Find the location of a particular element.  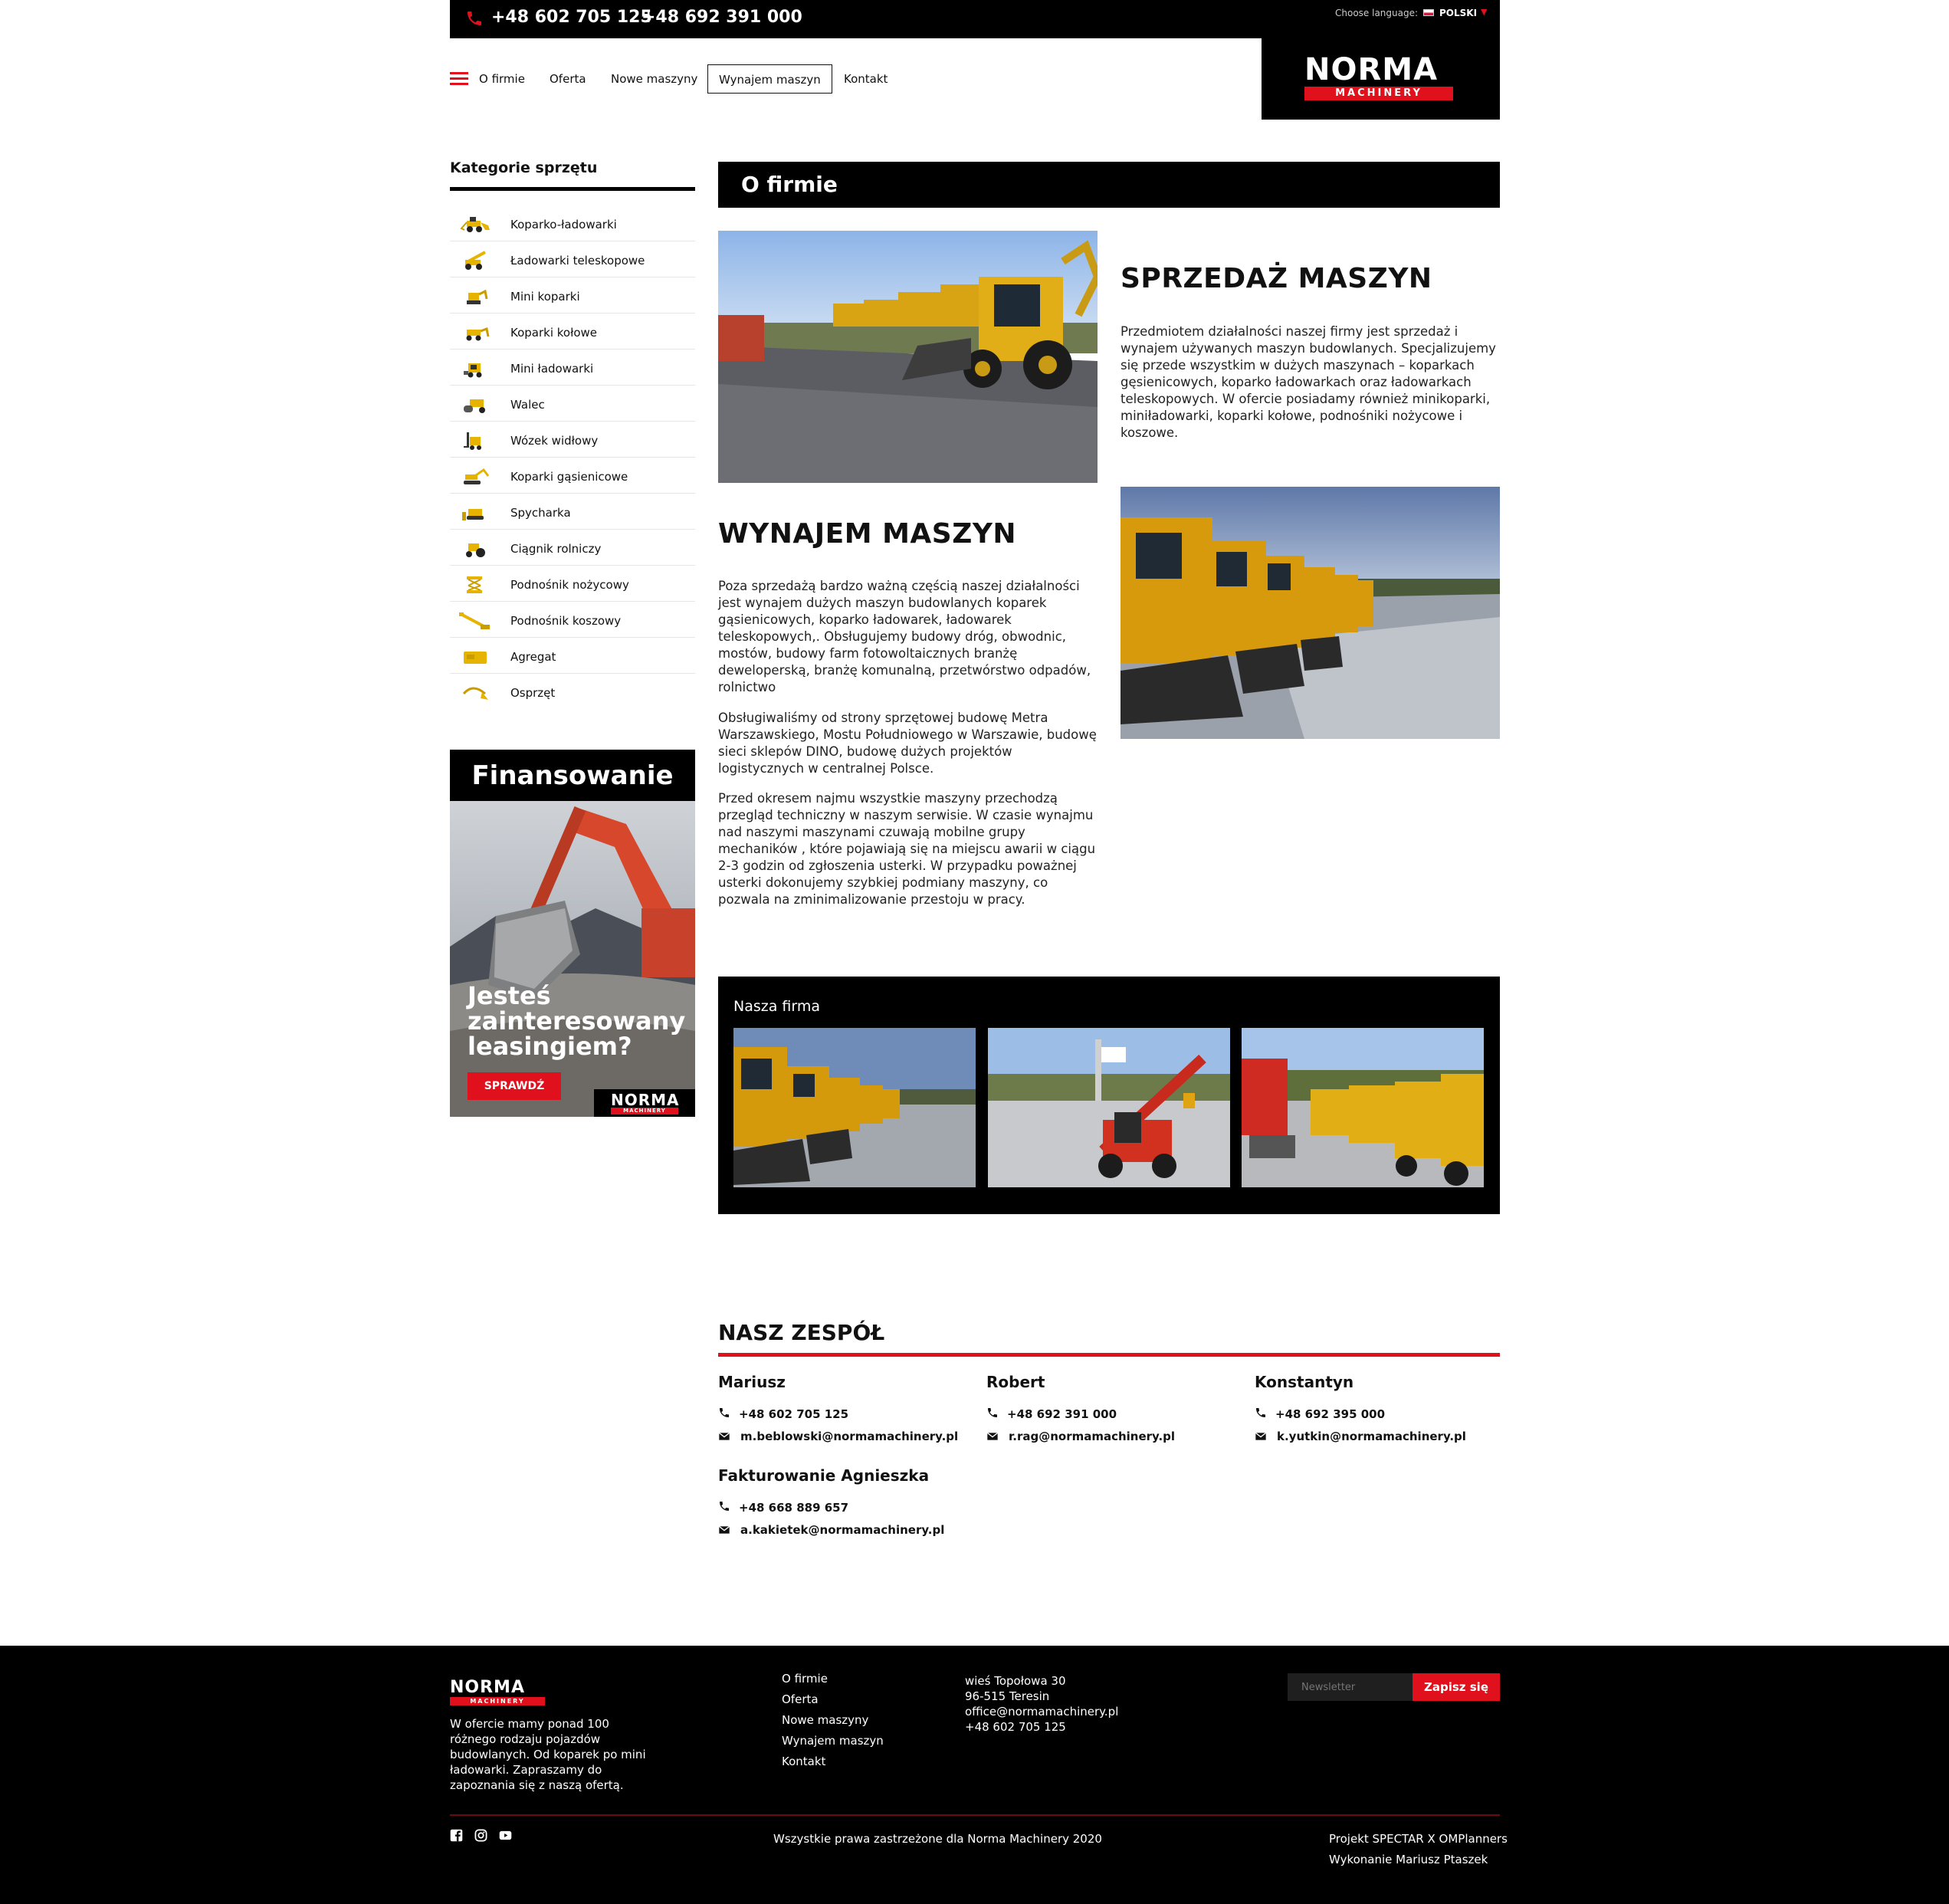

banner-logo-subtitle: MACHINERY is located at coordinates (644, 1111).